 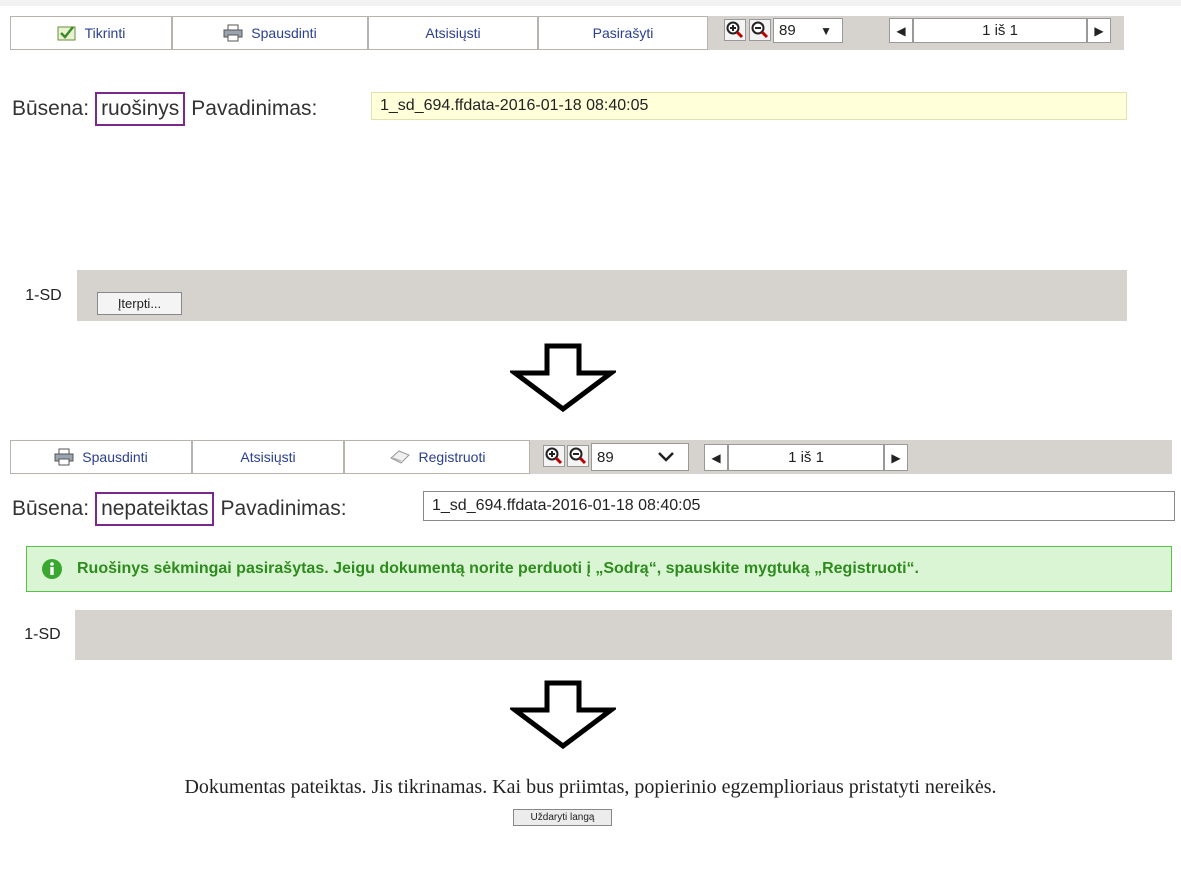 I want to click on status-badge: ruošinys, so click(x=140, y=109).